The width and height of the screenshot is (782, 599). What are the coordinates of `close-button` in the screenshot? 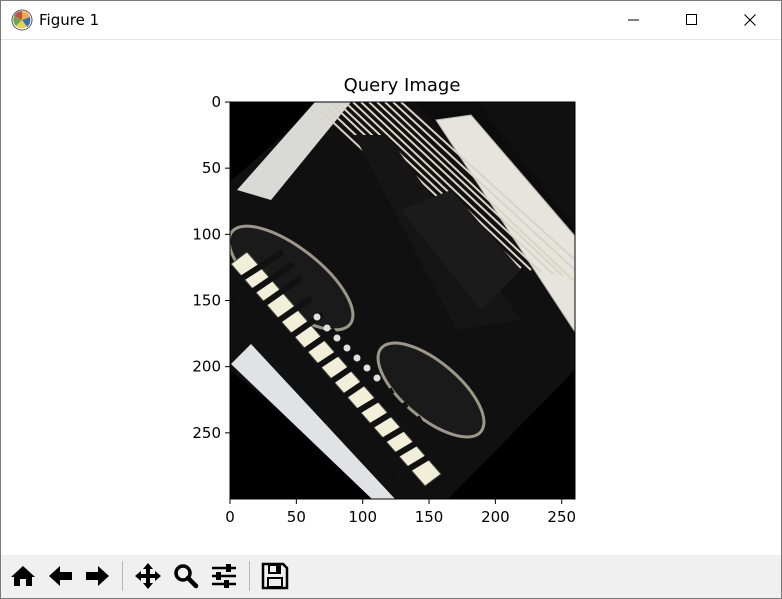 It's located at (750, 20).